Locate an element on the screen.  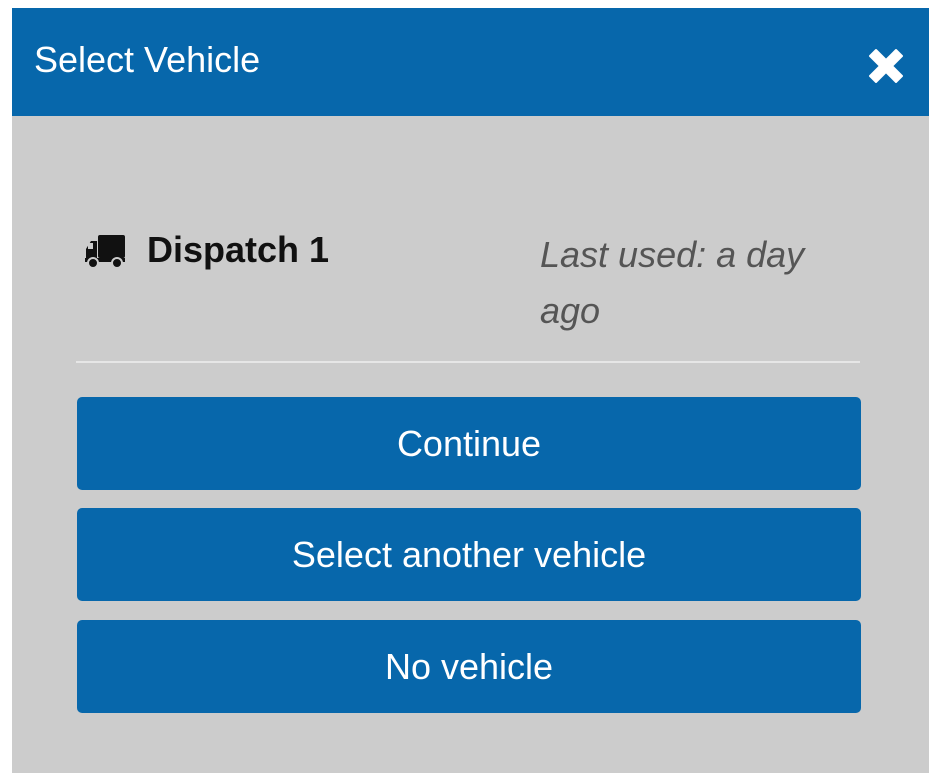
continue-button: Continue is located at coordinates (469, 443).